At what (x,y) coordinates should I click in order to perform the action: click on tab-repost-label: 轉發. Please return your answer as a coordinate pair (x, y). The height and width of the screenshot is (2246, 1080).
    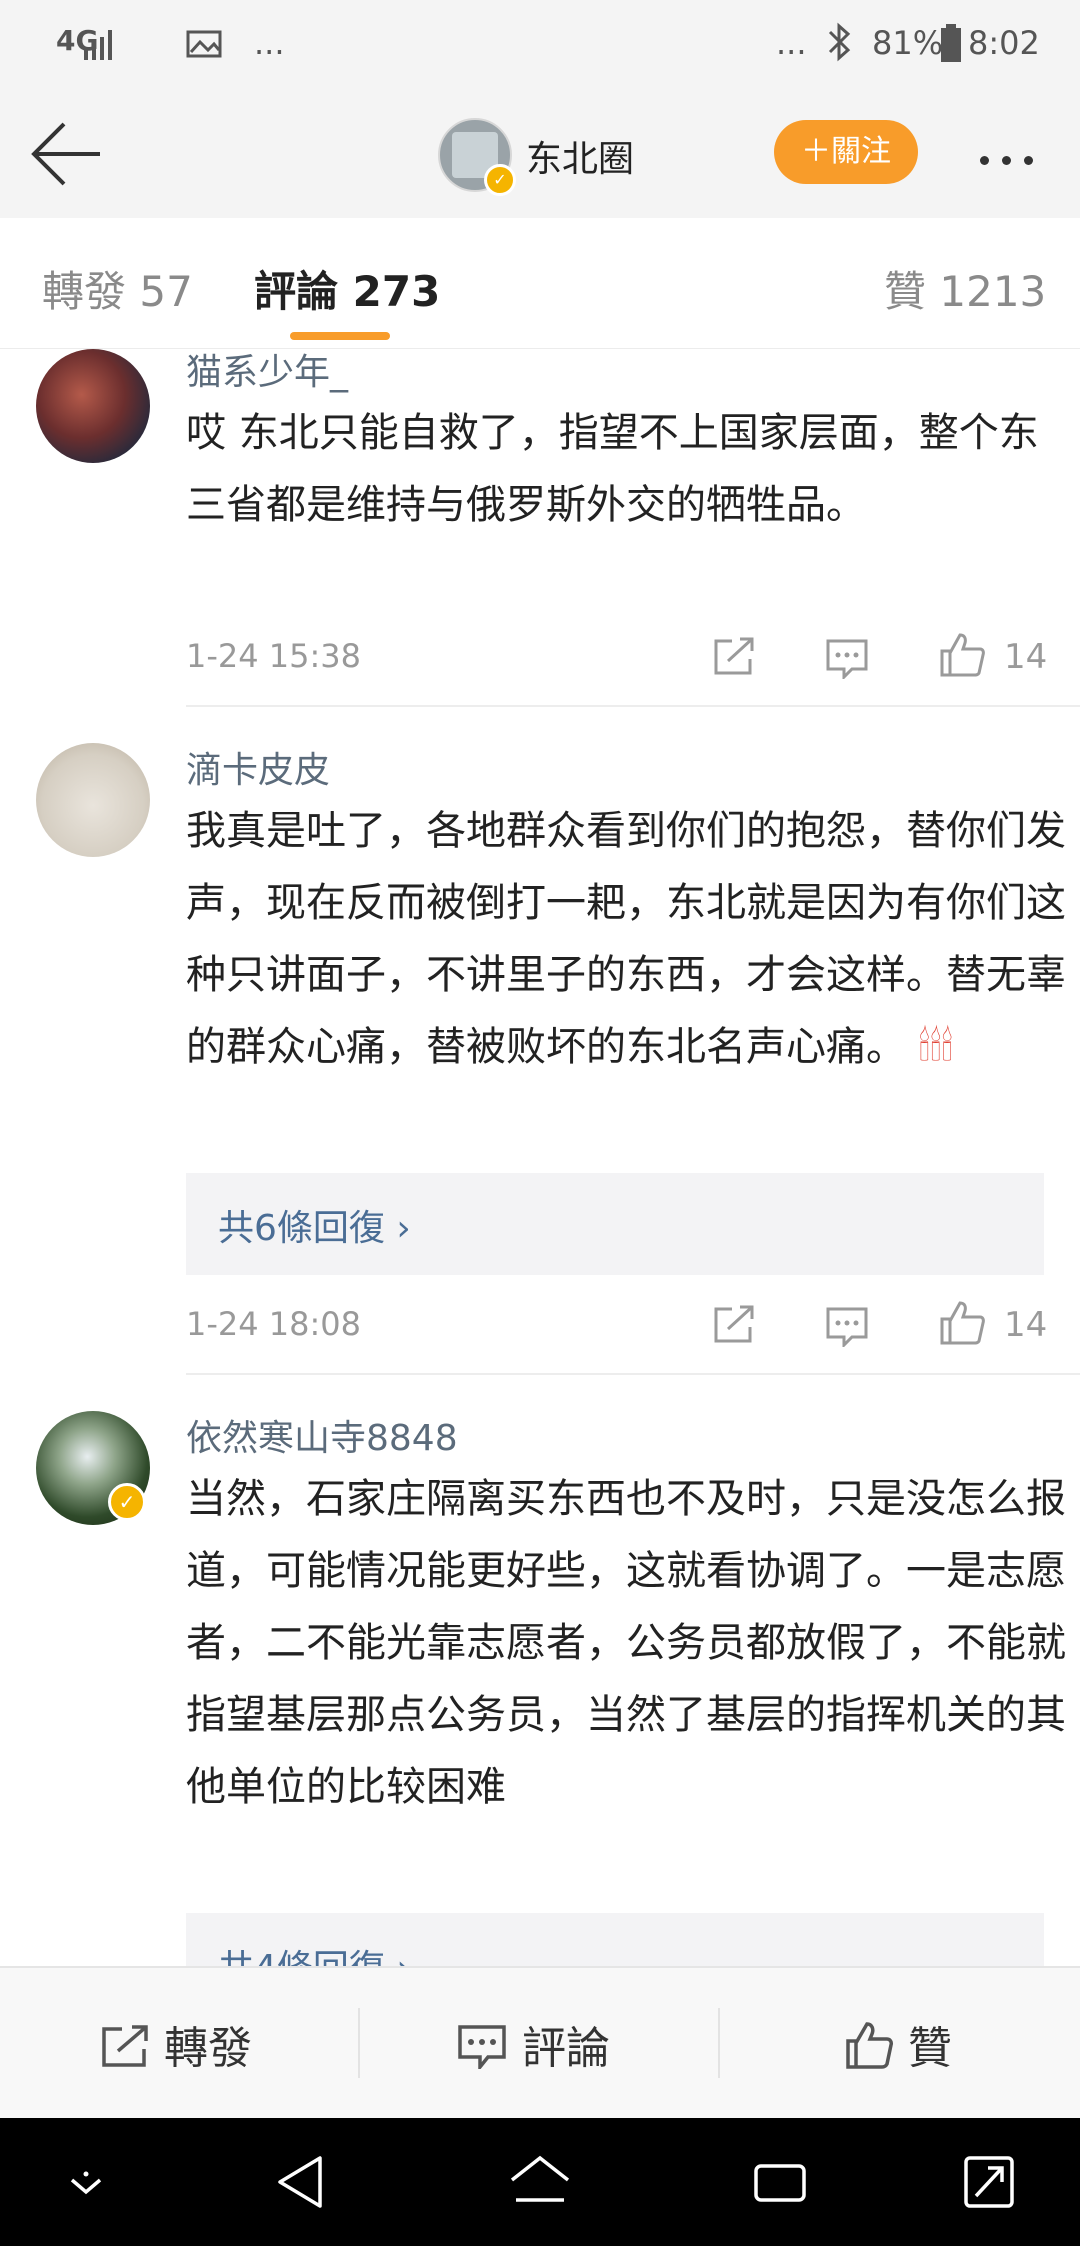
    Looking at the image, I should click on (84, 291).